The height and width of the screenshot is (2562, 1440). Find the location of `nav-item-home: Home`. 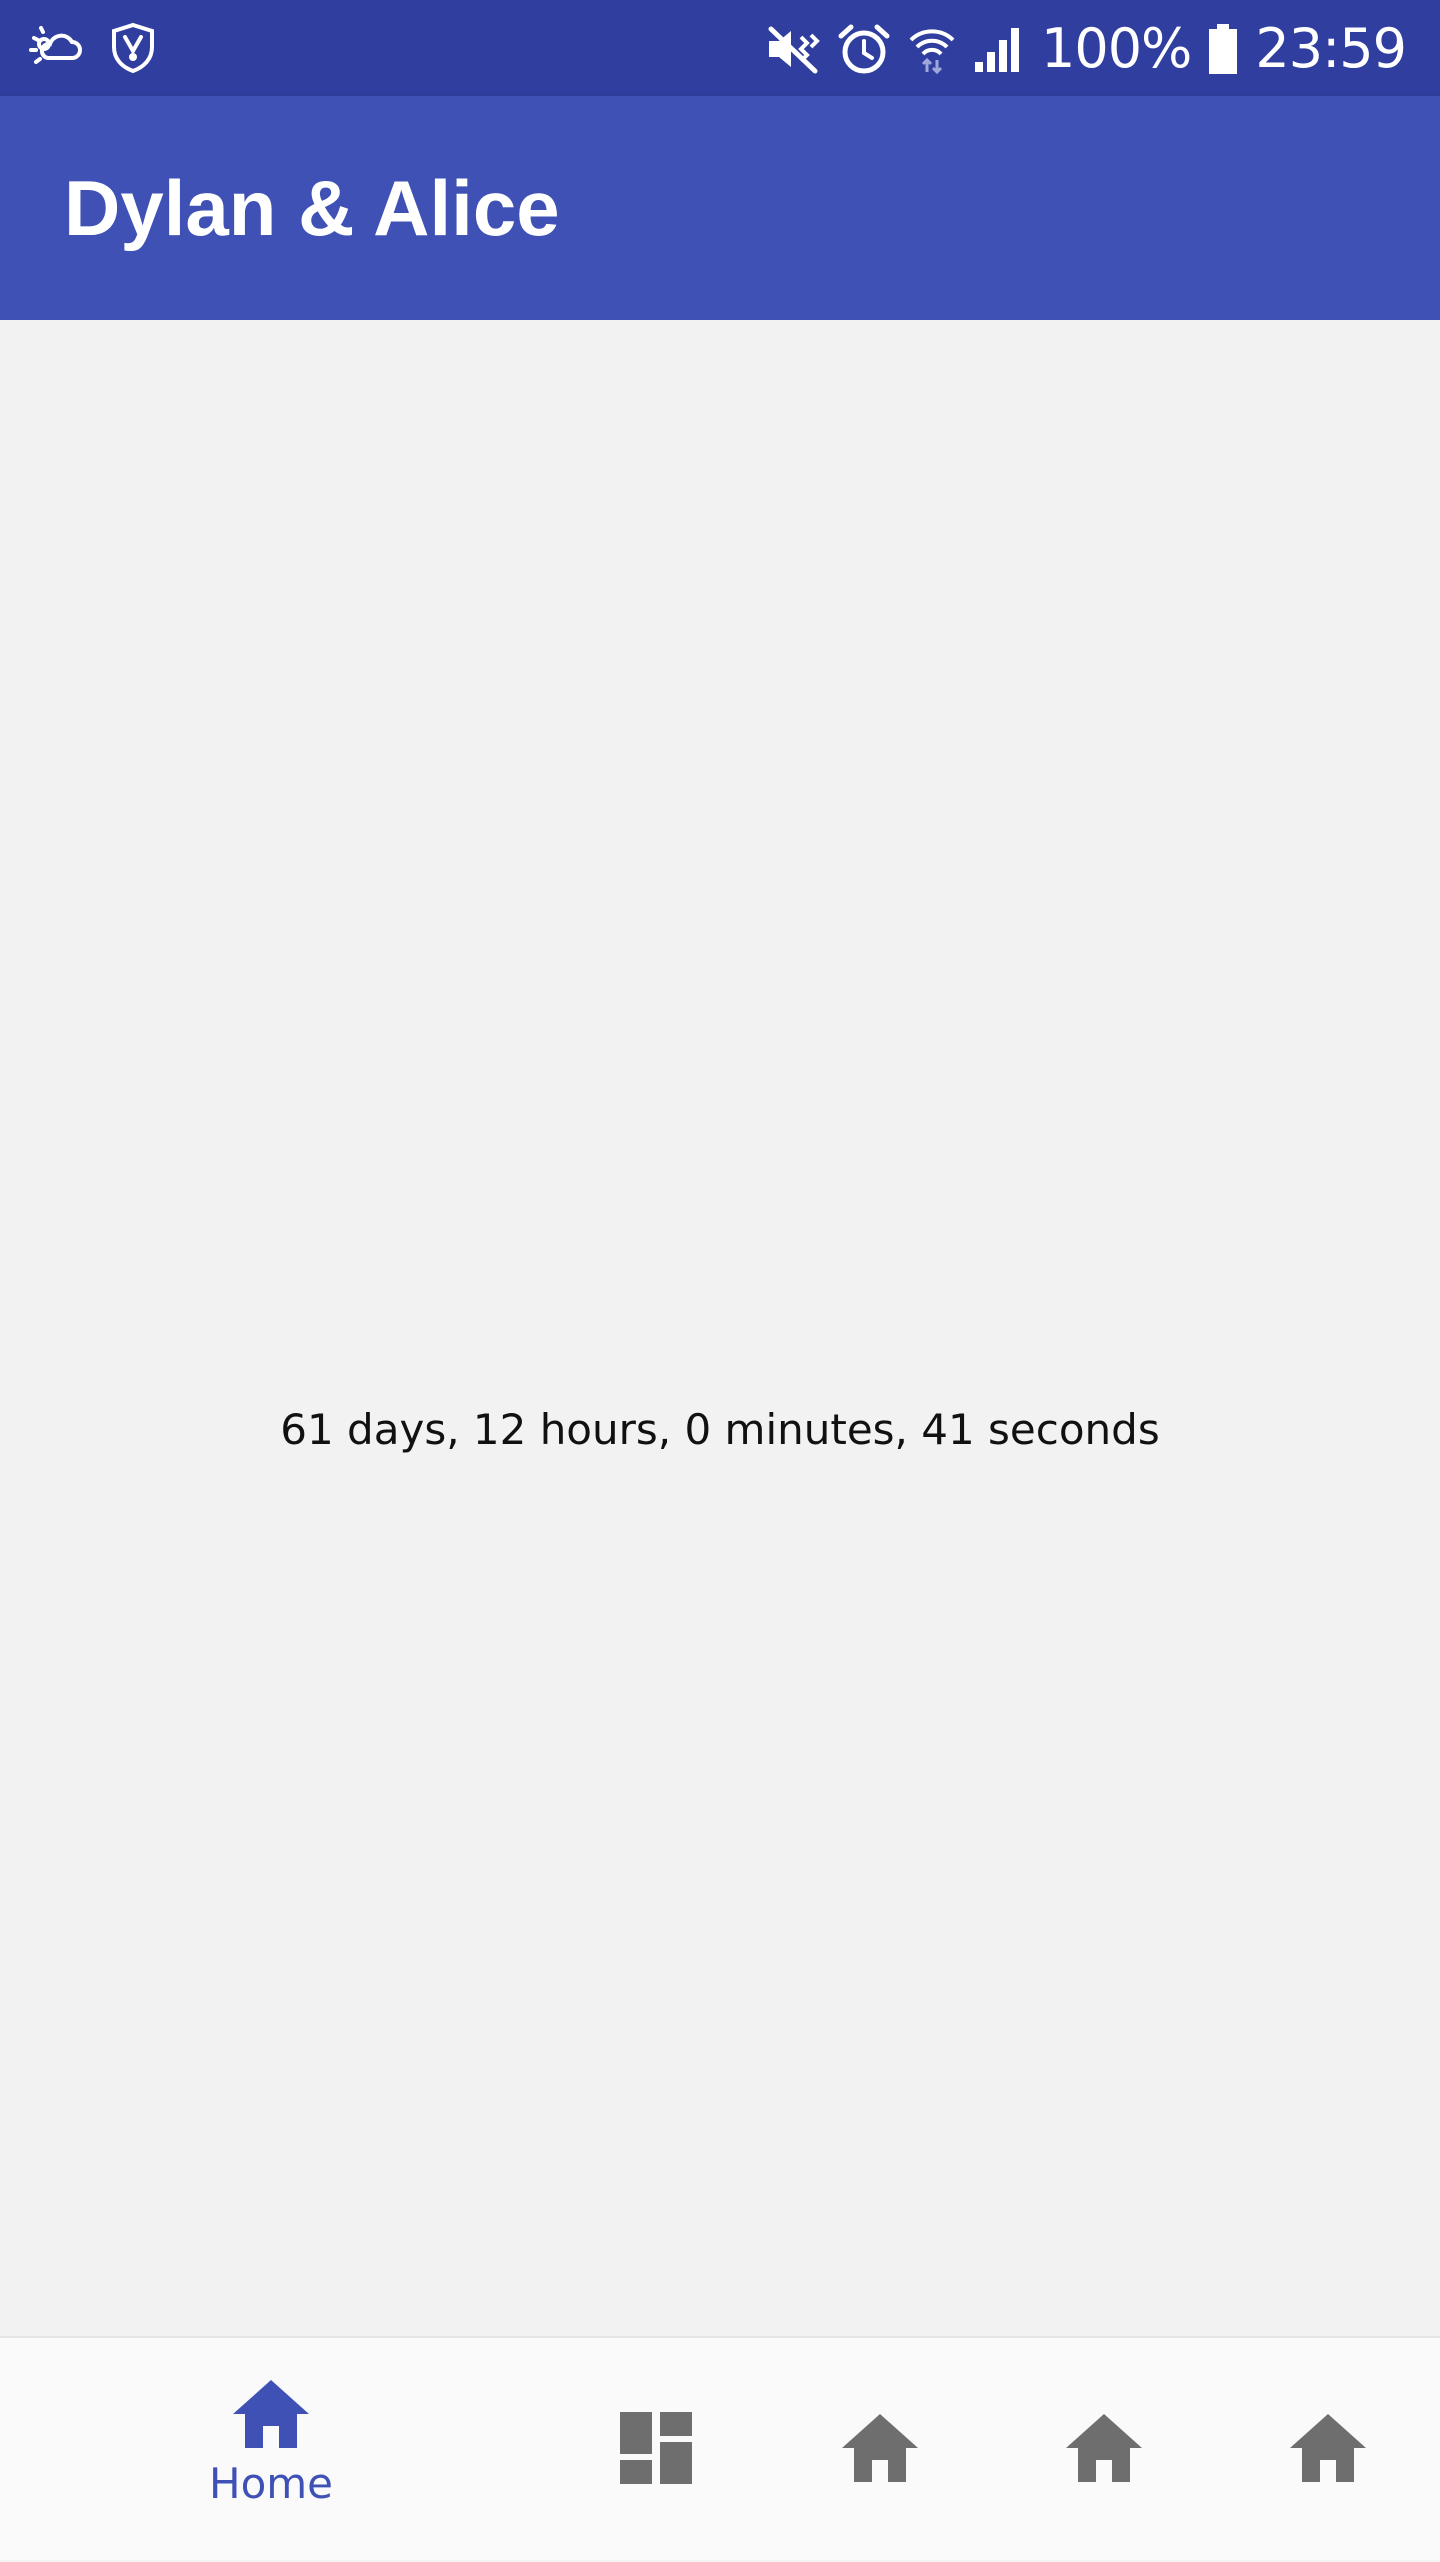

nav-item-home: Home is located at coordinates (271, 2450).